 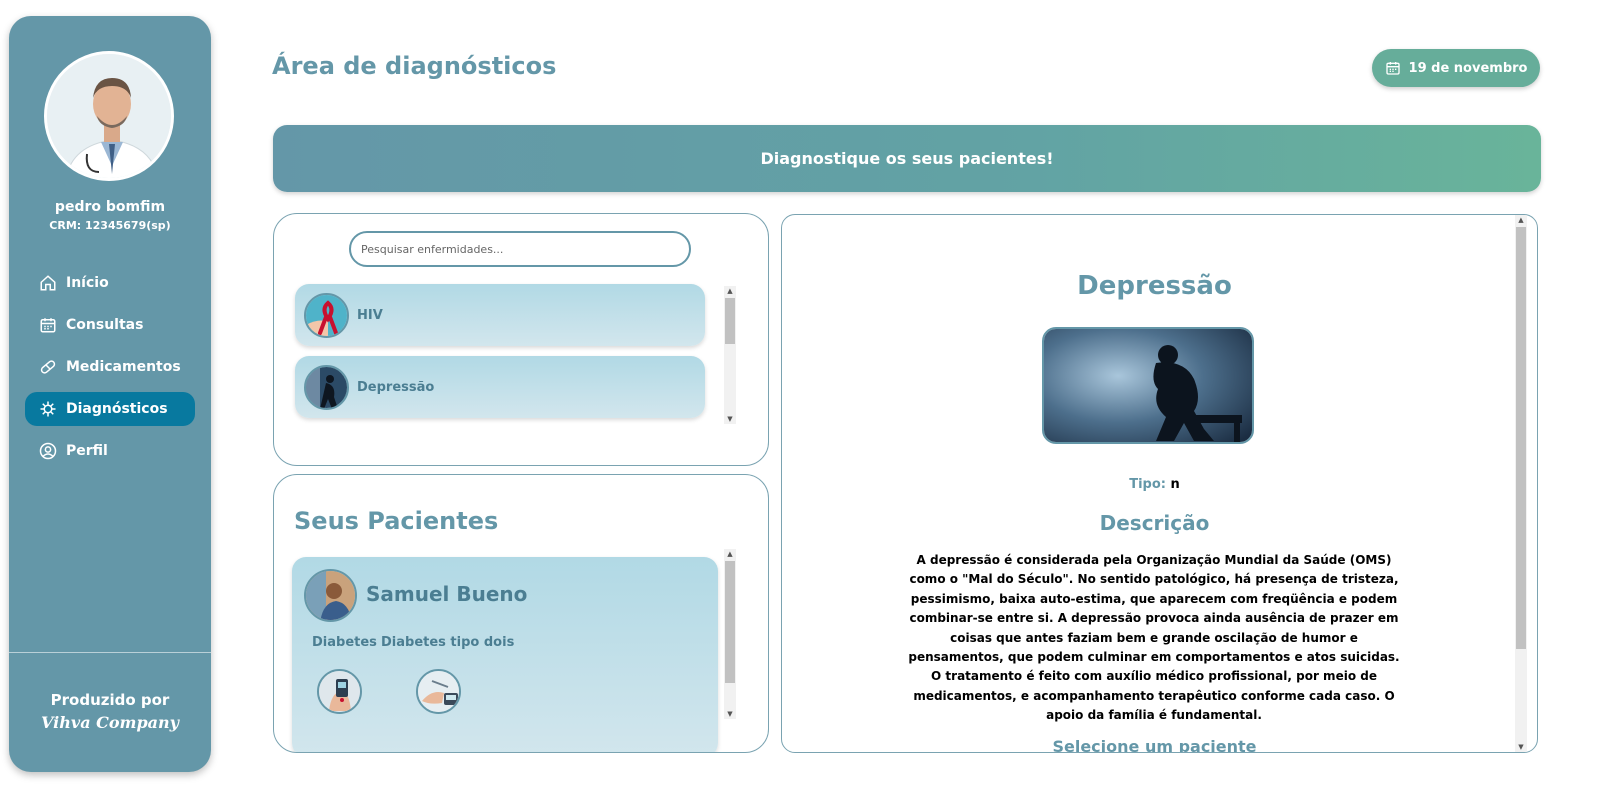 I want to click on banner: Diagnostique os seus pacientes!, so click(x=907, y=158).